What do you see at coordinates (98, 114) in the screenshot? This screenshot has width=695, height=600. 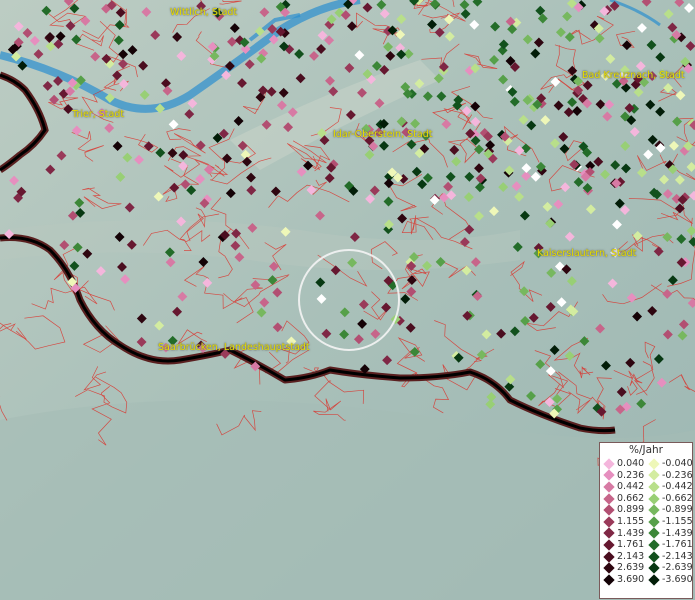 I see `city-label: Trier, Stadt` at bounding box center [98, 114].